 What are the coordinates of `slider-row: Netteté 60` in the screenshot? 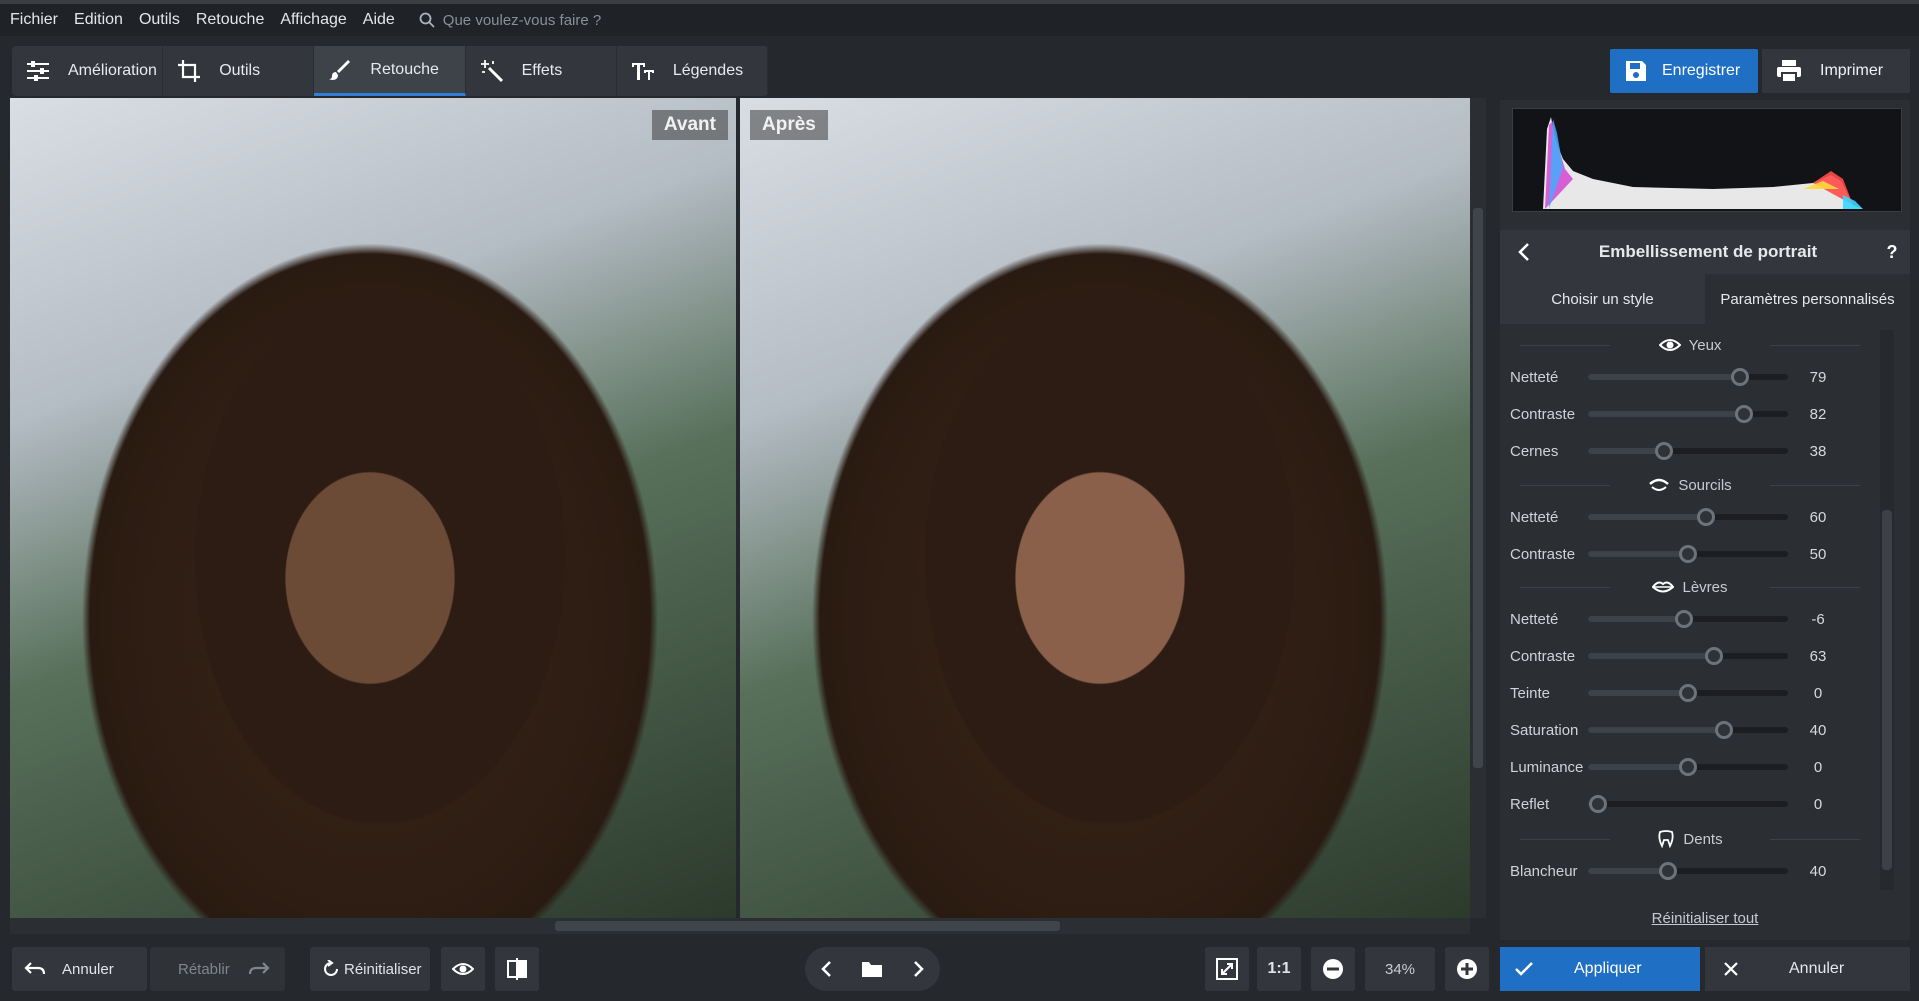 It's located at (1668, 517).